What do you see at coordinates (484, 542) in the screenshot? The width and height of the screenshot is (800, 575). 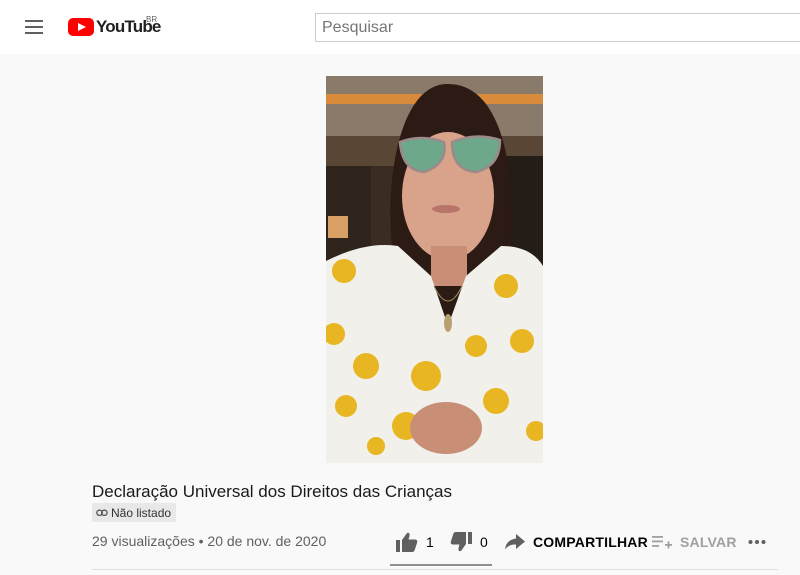 I see `dislike-count: 0` at bounding box center [484, 542].